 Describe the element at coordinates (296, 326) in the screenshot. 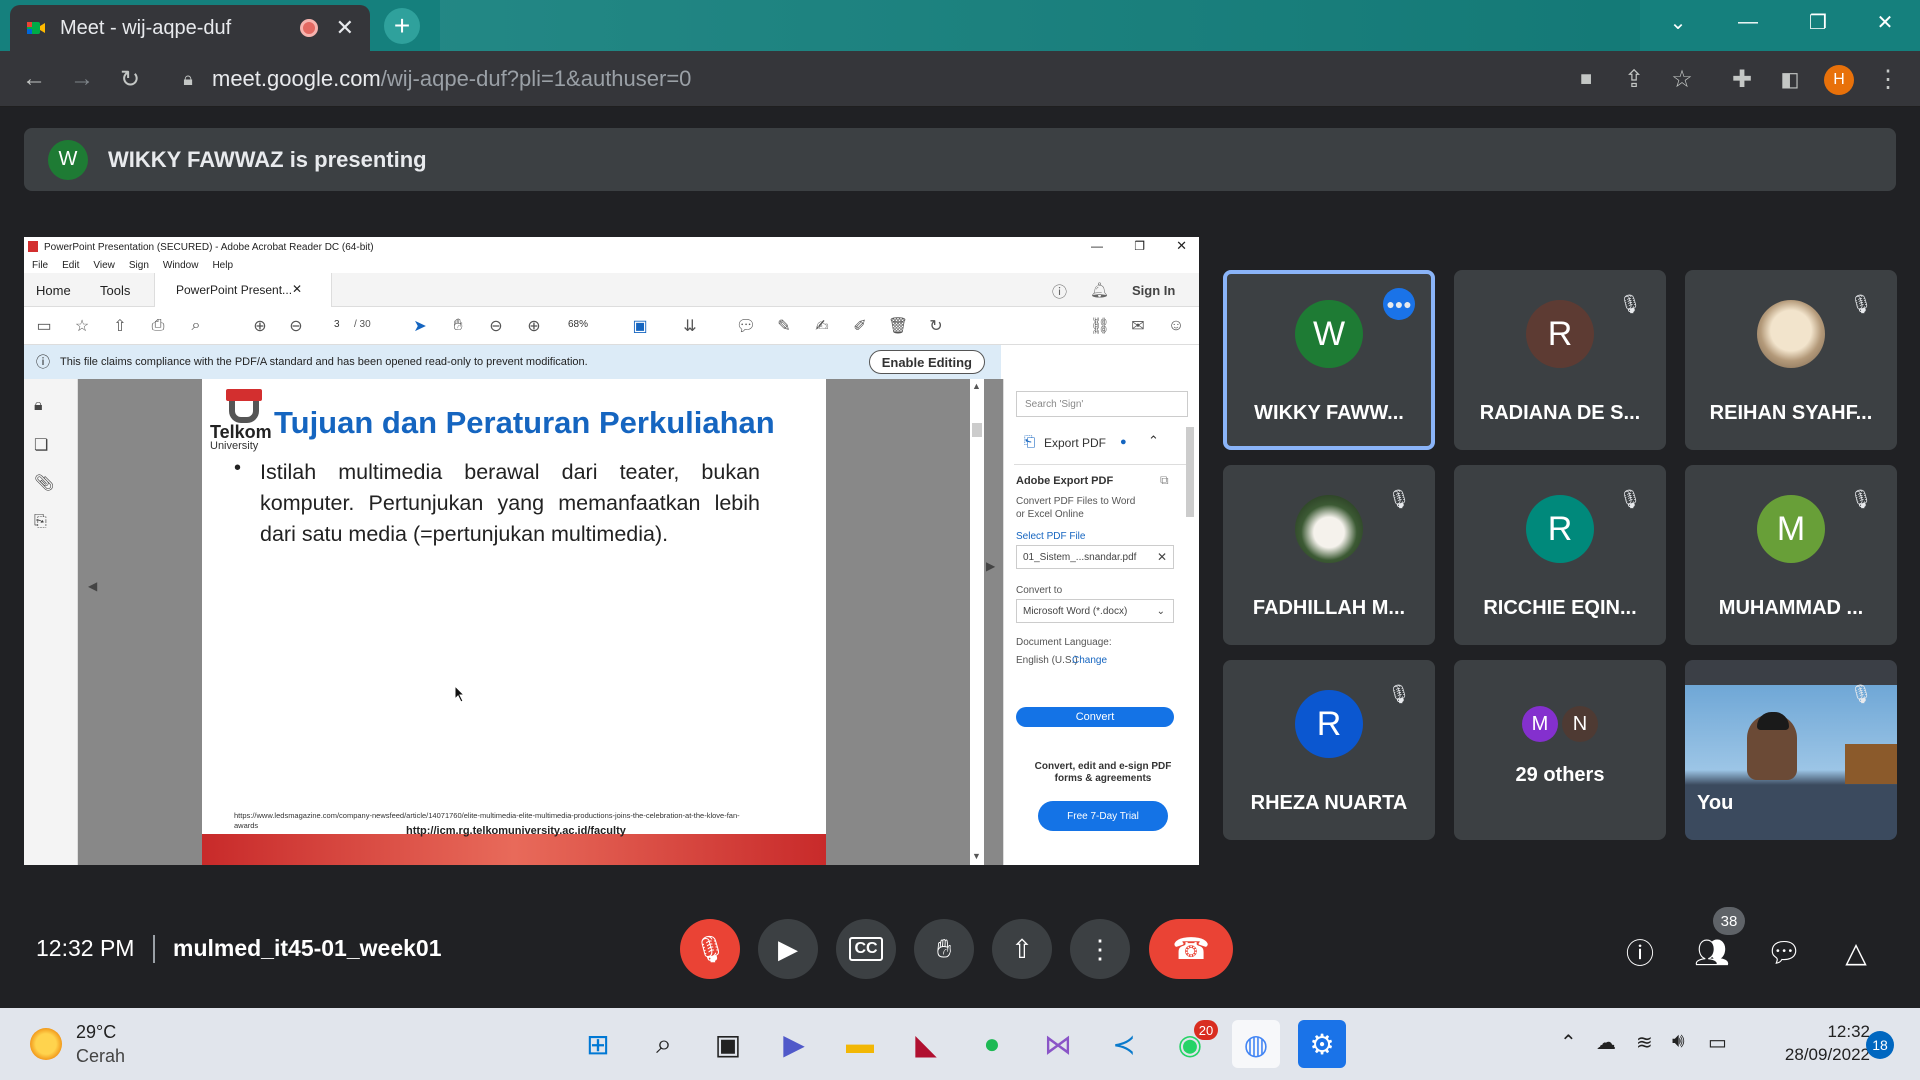

I see `next-page-icon: ⊖` at that location.